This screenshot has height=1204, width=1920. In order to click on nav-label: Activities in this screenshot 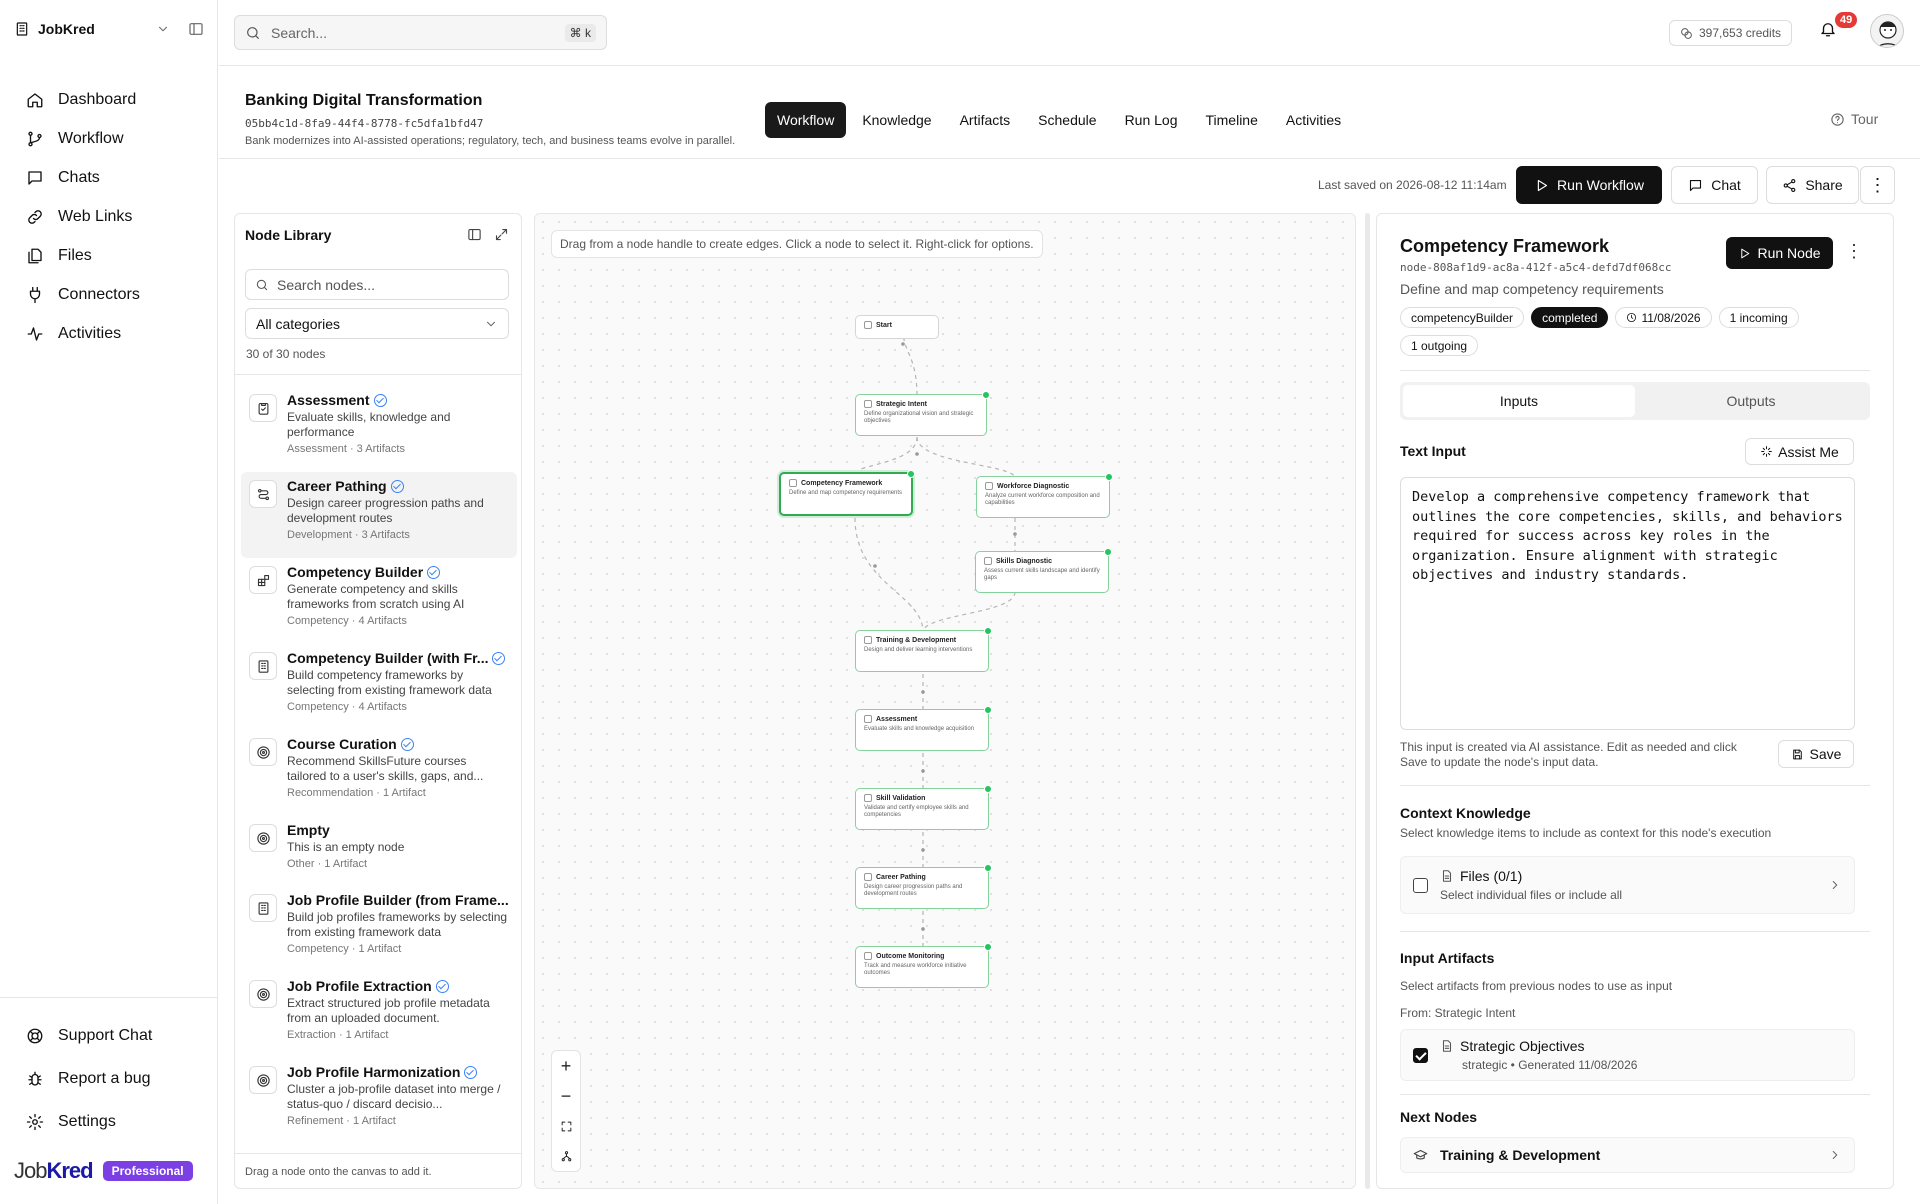, I will do `click(90, 333)`.